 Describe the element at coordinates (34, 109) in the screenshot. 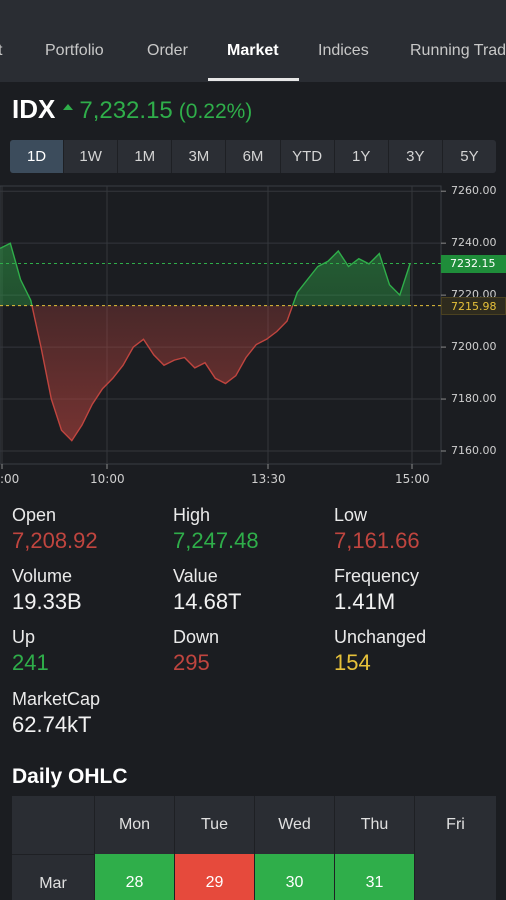

I see `index-name: IDX` at that location.